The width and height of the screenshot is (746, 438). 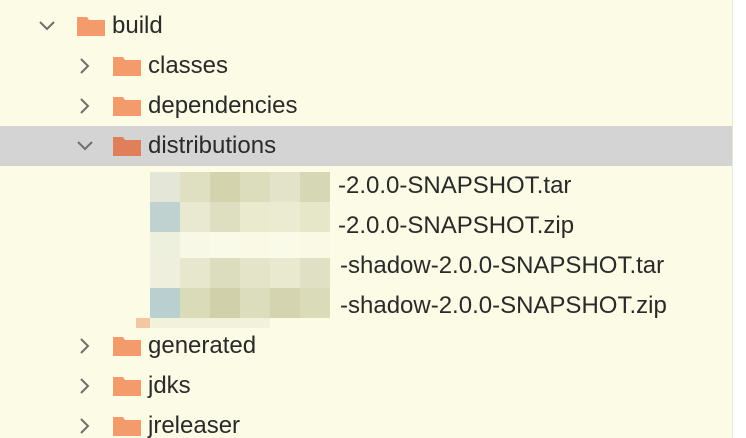 I want to click on tree-item-file: -2.0.0-SNAPSHOT.zip, so click(x=366, y=226).